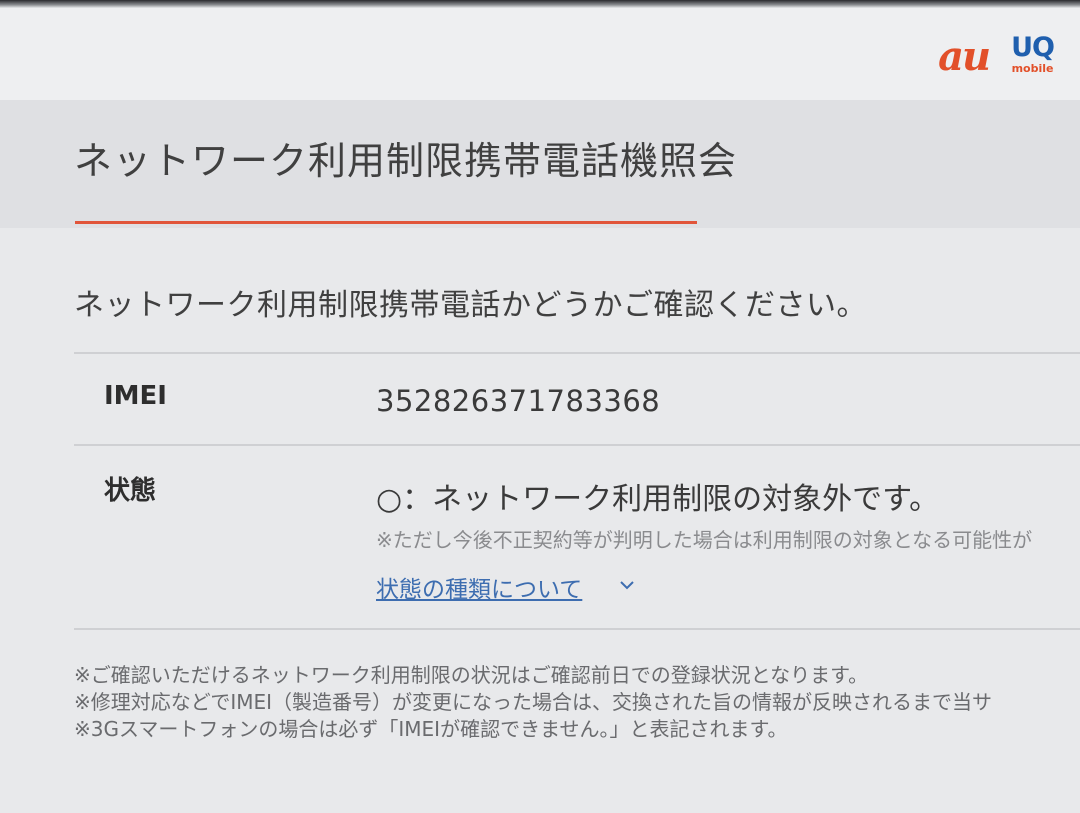  I want to click on monitor-bezel, so click(540, 4).